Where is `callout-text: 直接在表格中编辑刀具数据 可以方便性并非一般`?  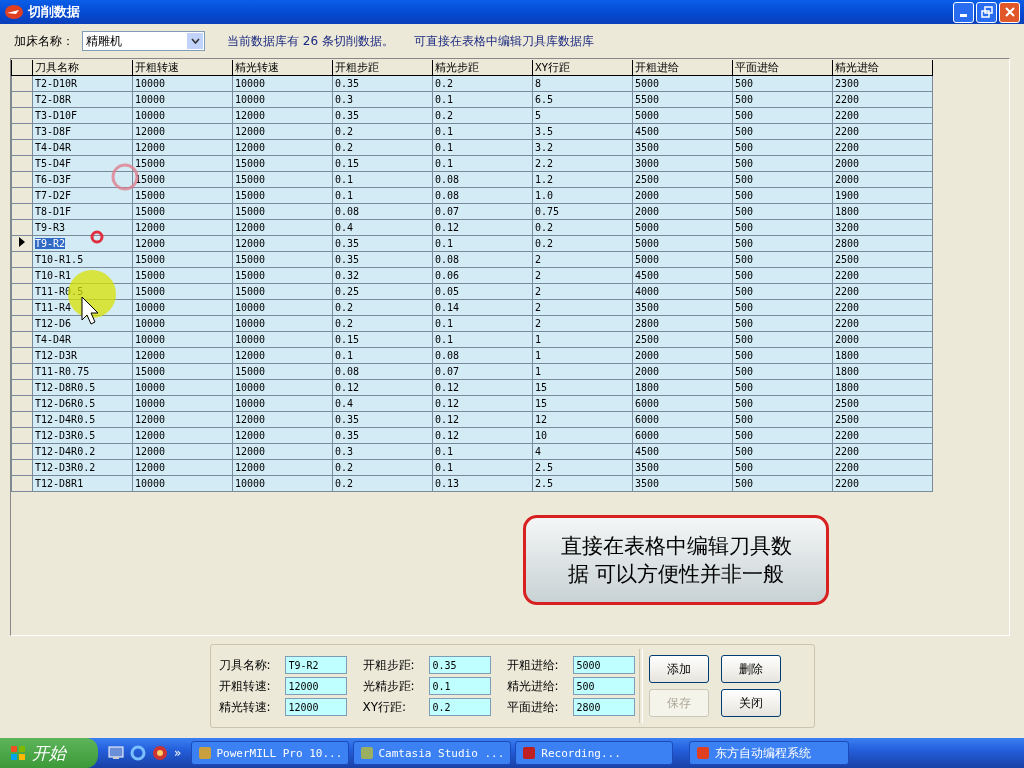
callout-text: 直接在表格中编辑刀具数据 可以方便性并非一般 is located at coordinates (676, 560).